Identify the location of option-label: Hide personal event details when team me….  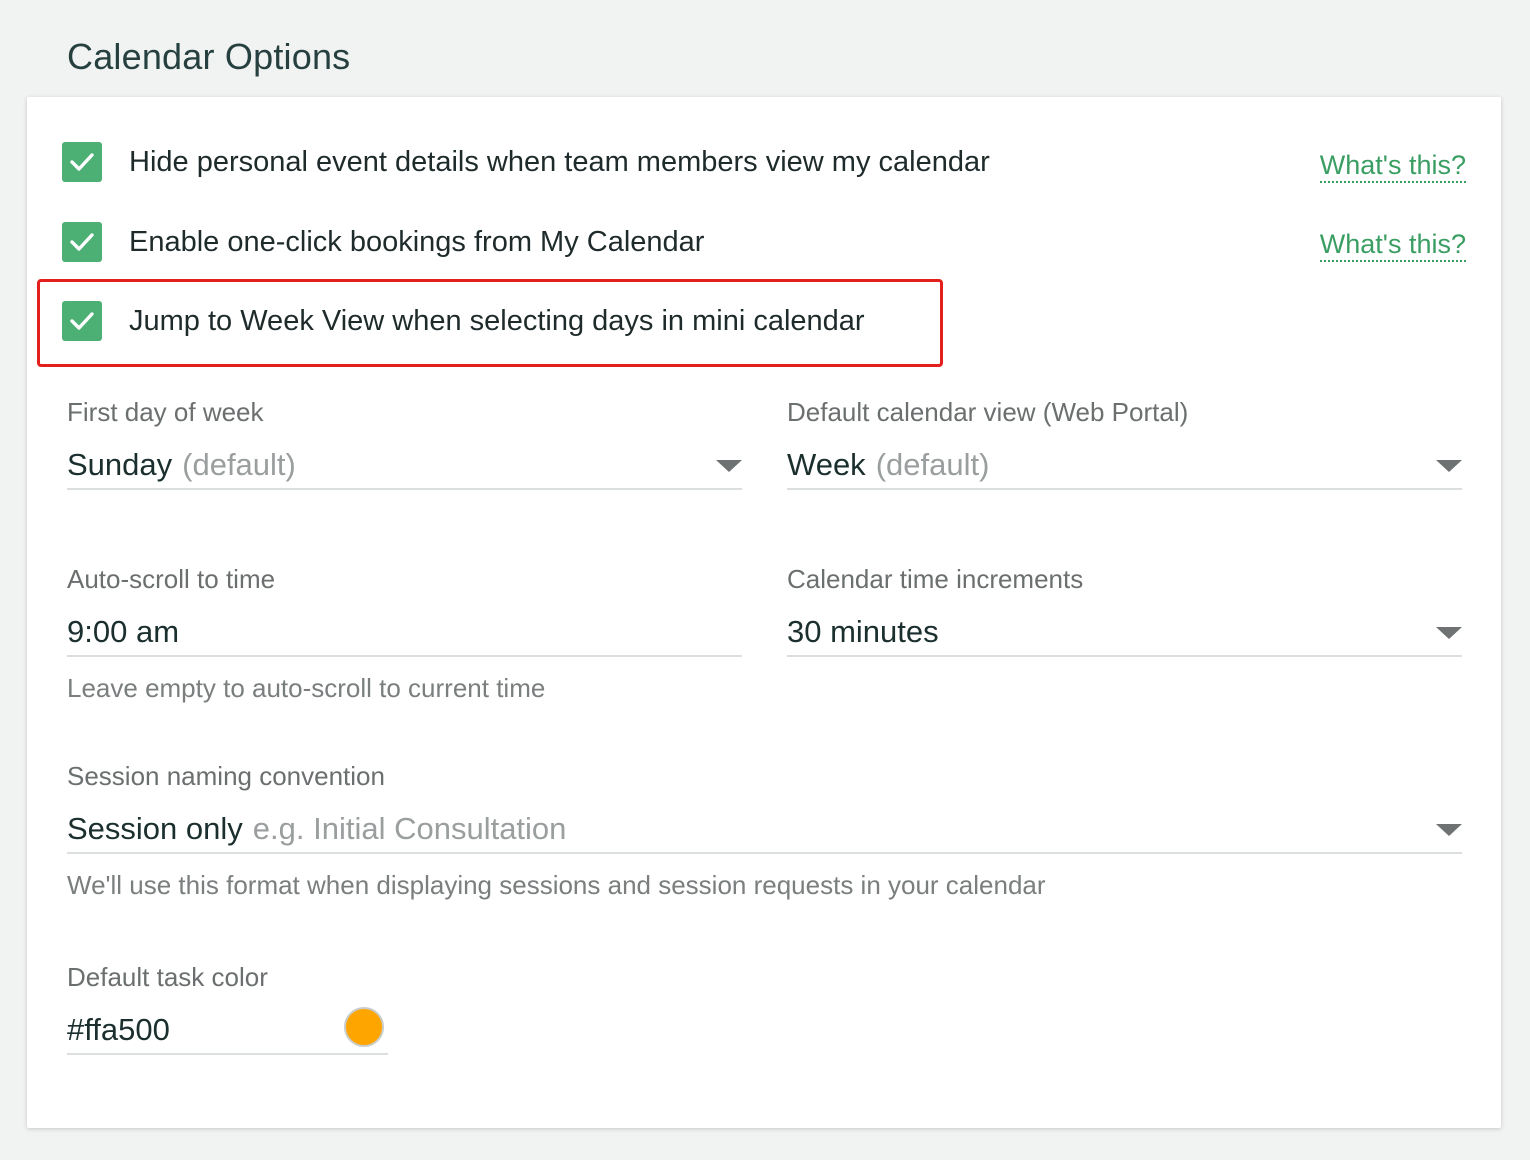
(559, 161).